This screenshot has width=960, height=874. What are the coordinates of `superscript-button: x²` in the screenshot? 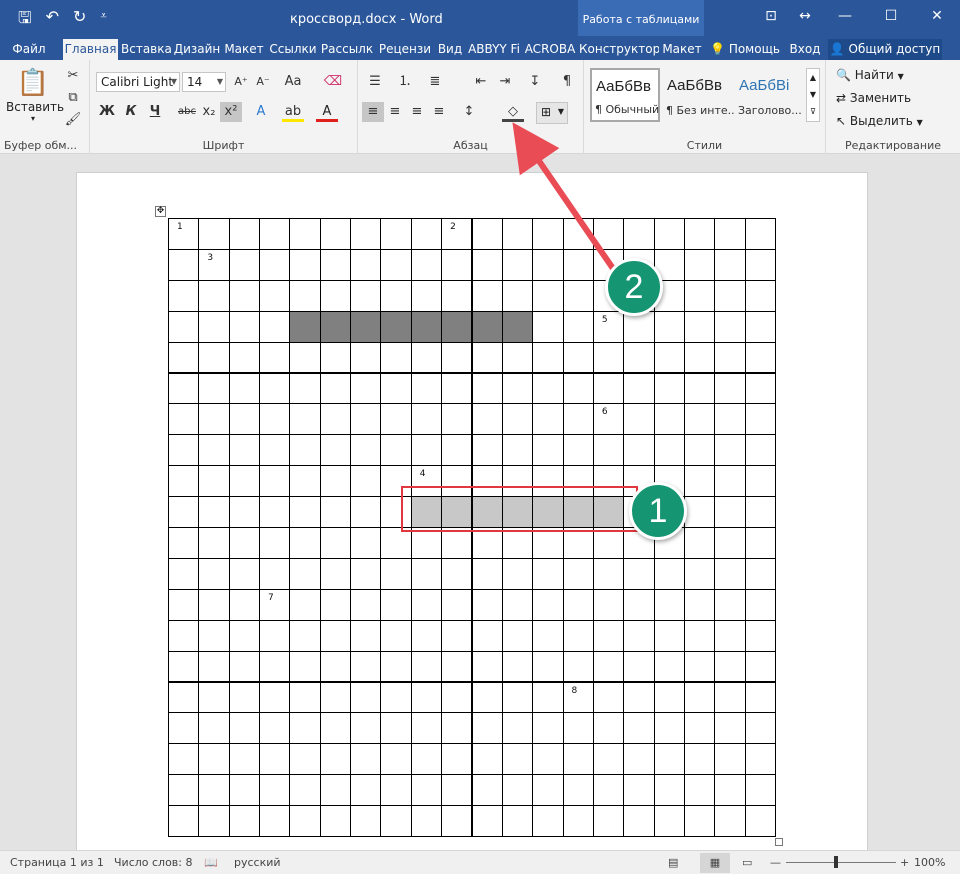 It's located at (231, 112).